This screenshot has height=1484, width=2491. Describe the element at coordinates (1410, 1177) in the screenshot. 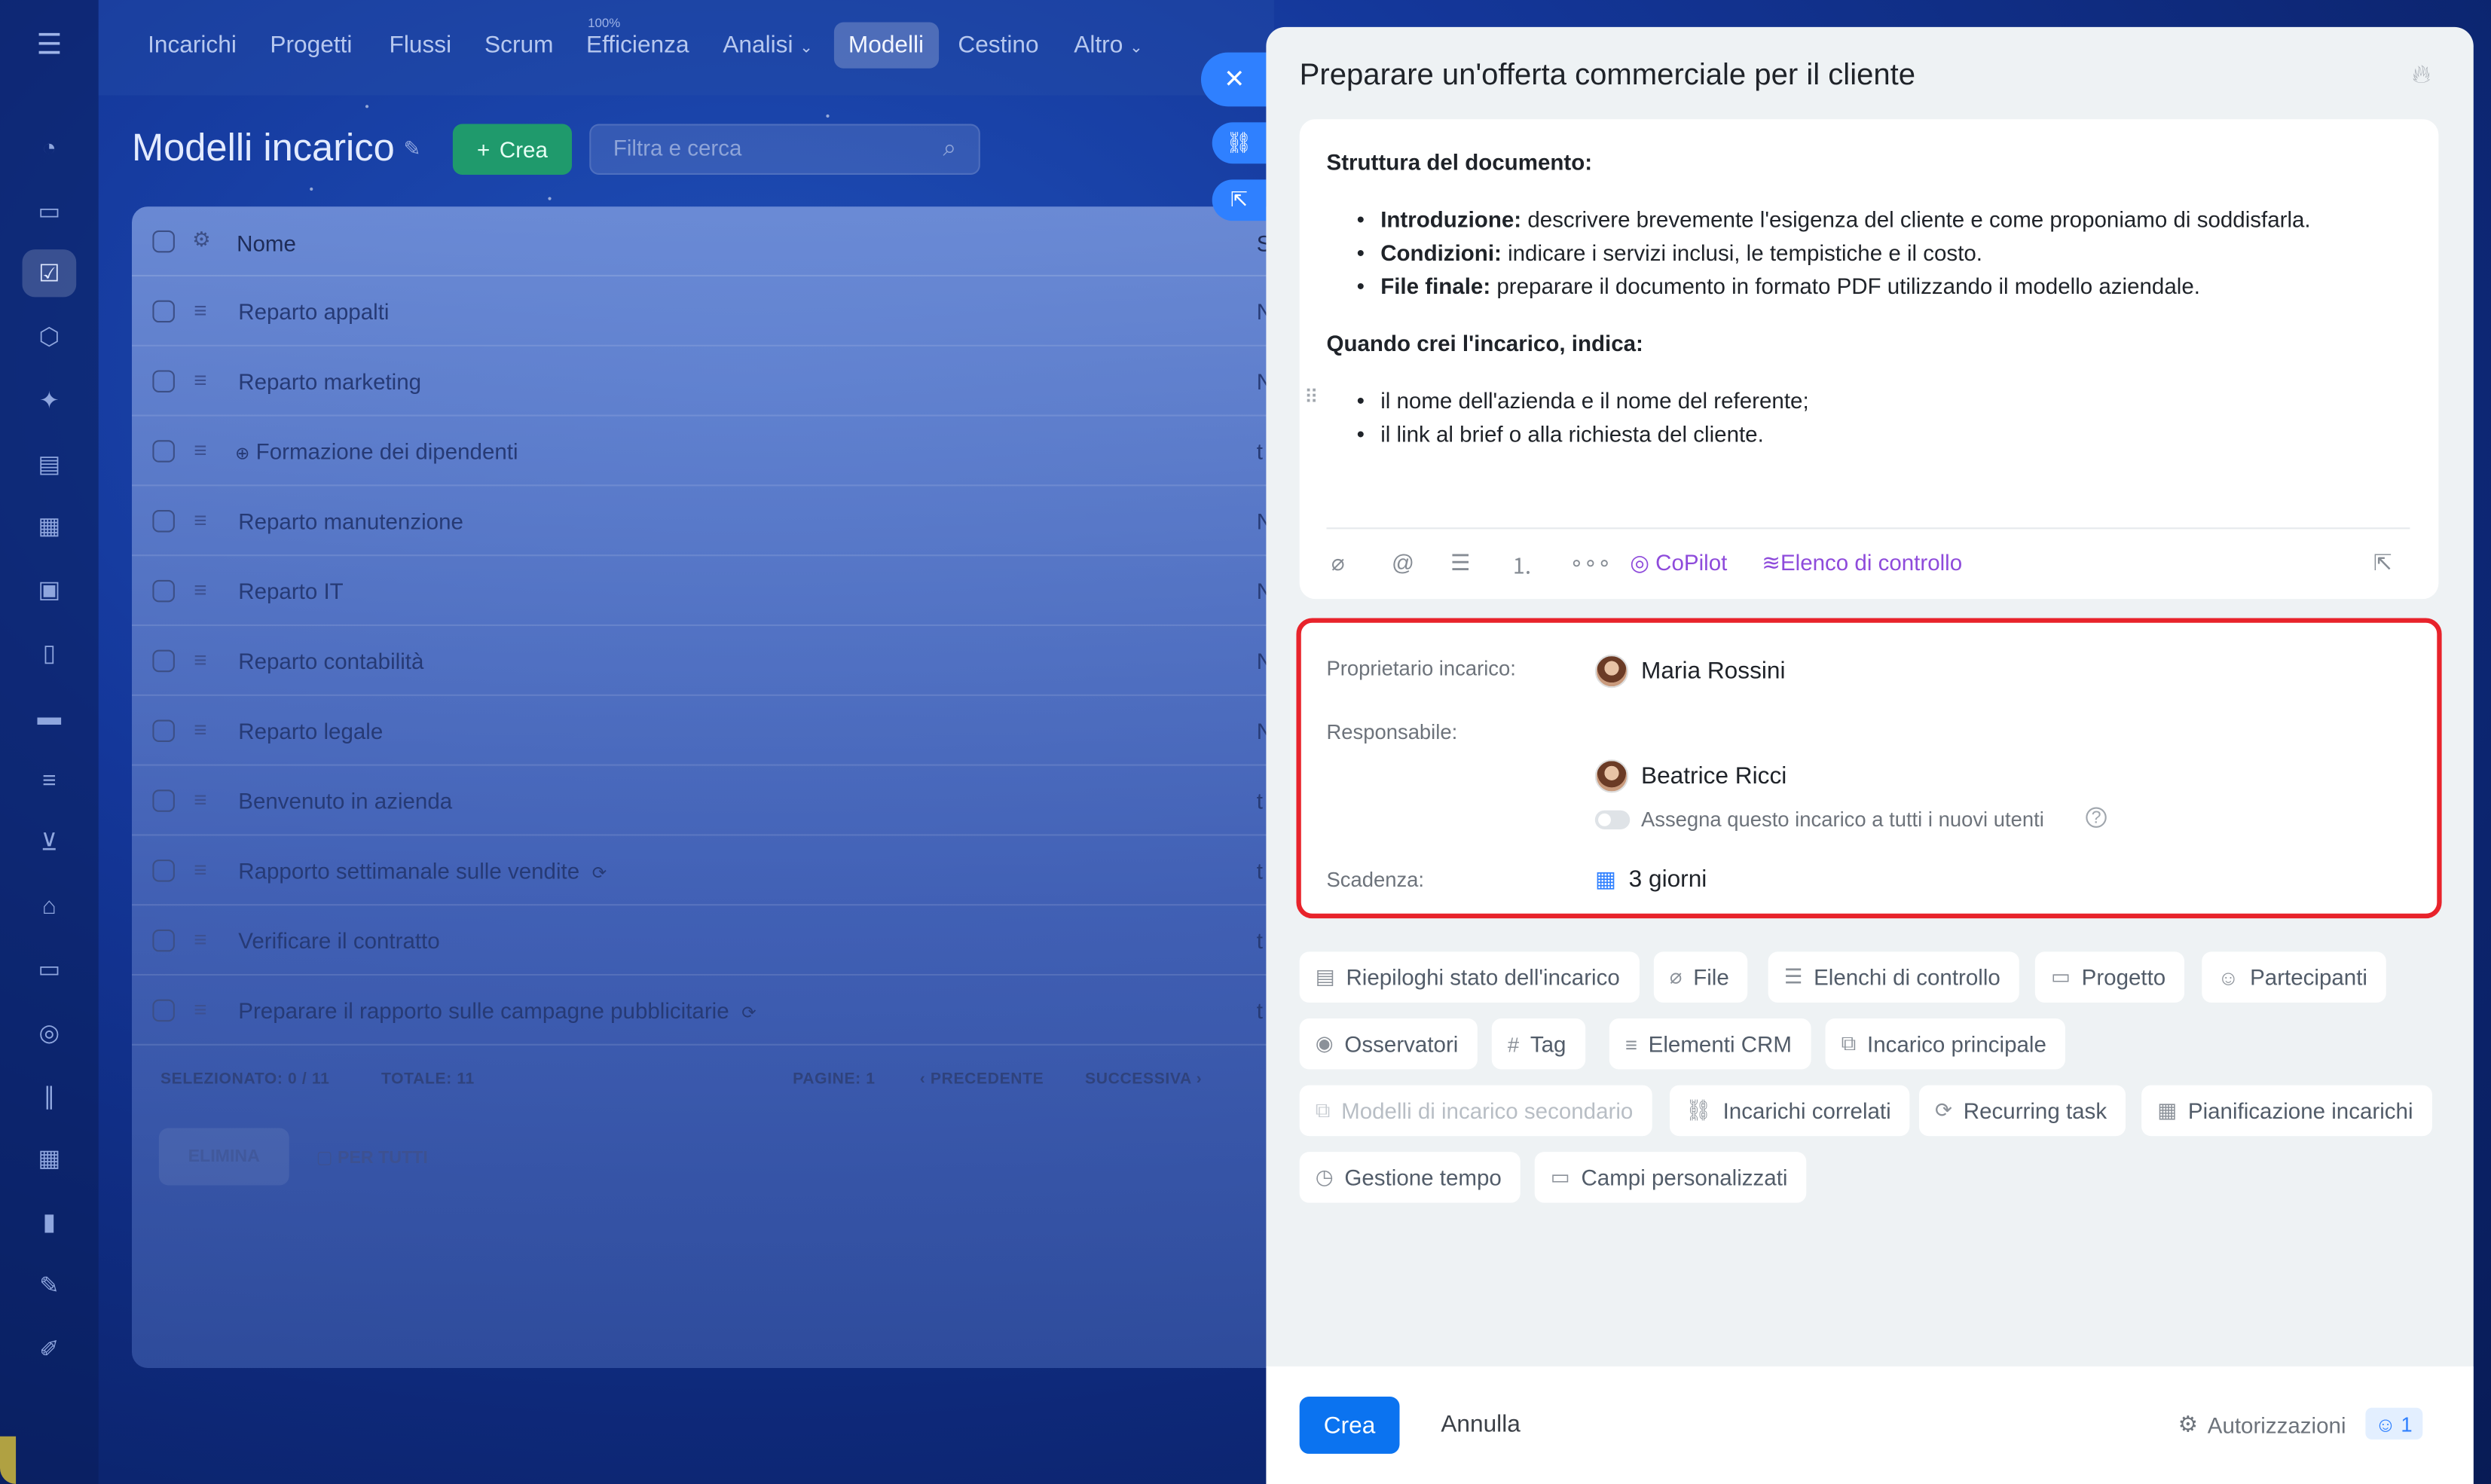

I see `chip-time-tracking: ◷ Gestione tempo` at that location.